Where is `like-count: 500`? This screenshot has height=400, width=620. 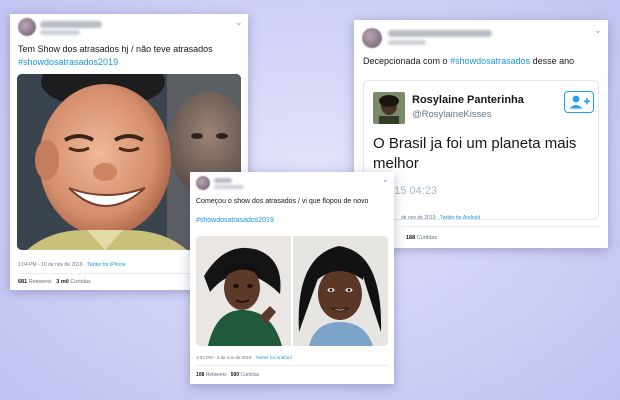 like-count: 500 is located at coordinates (235, 375).